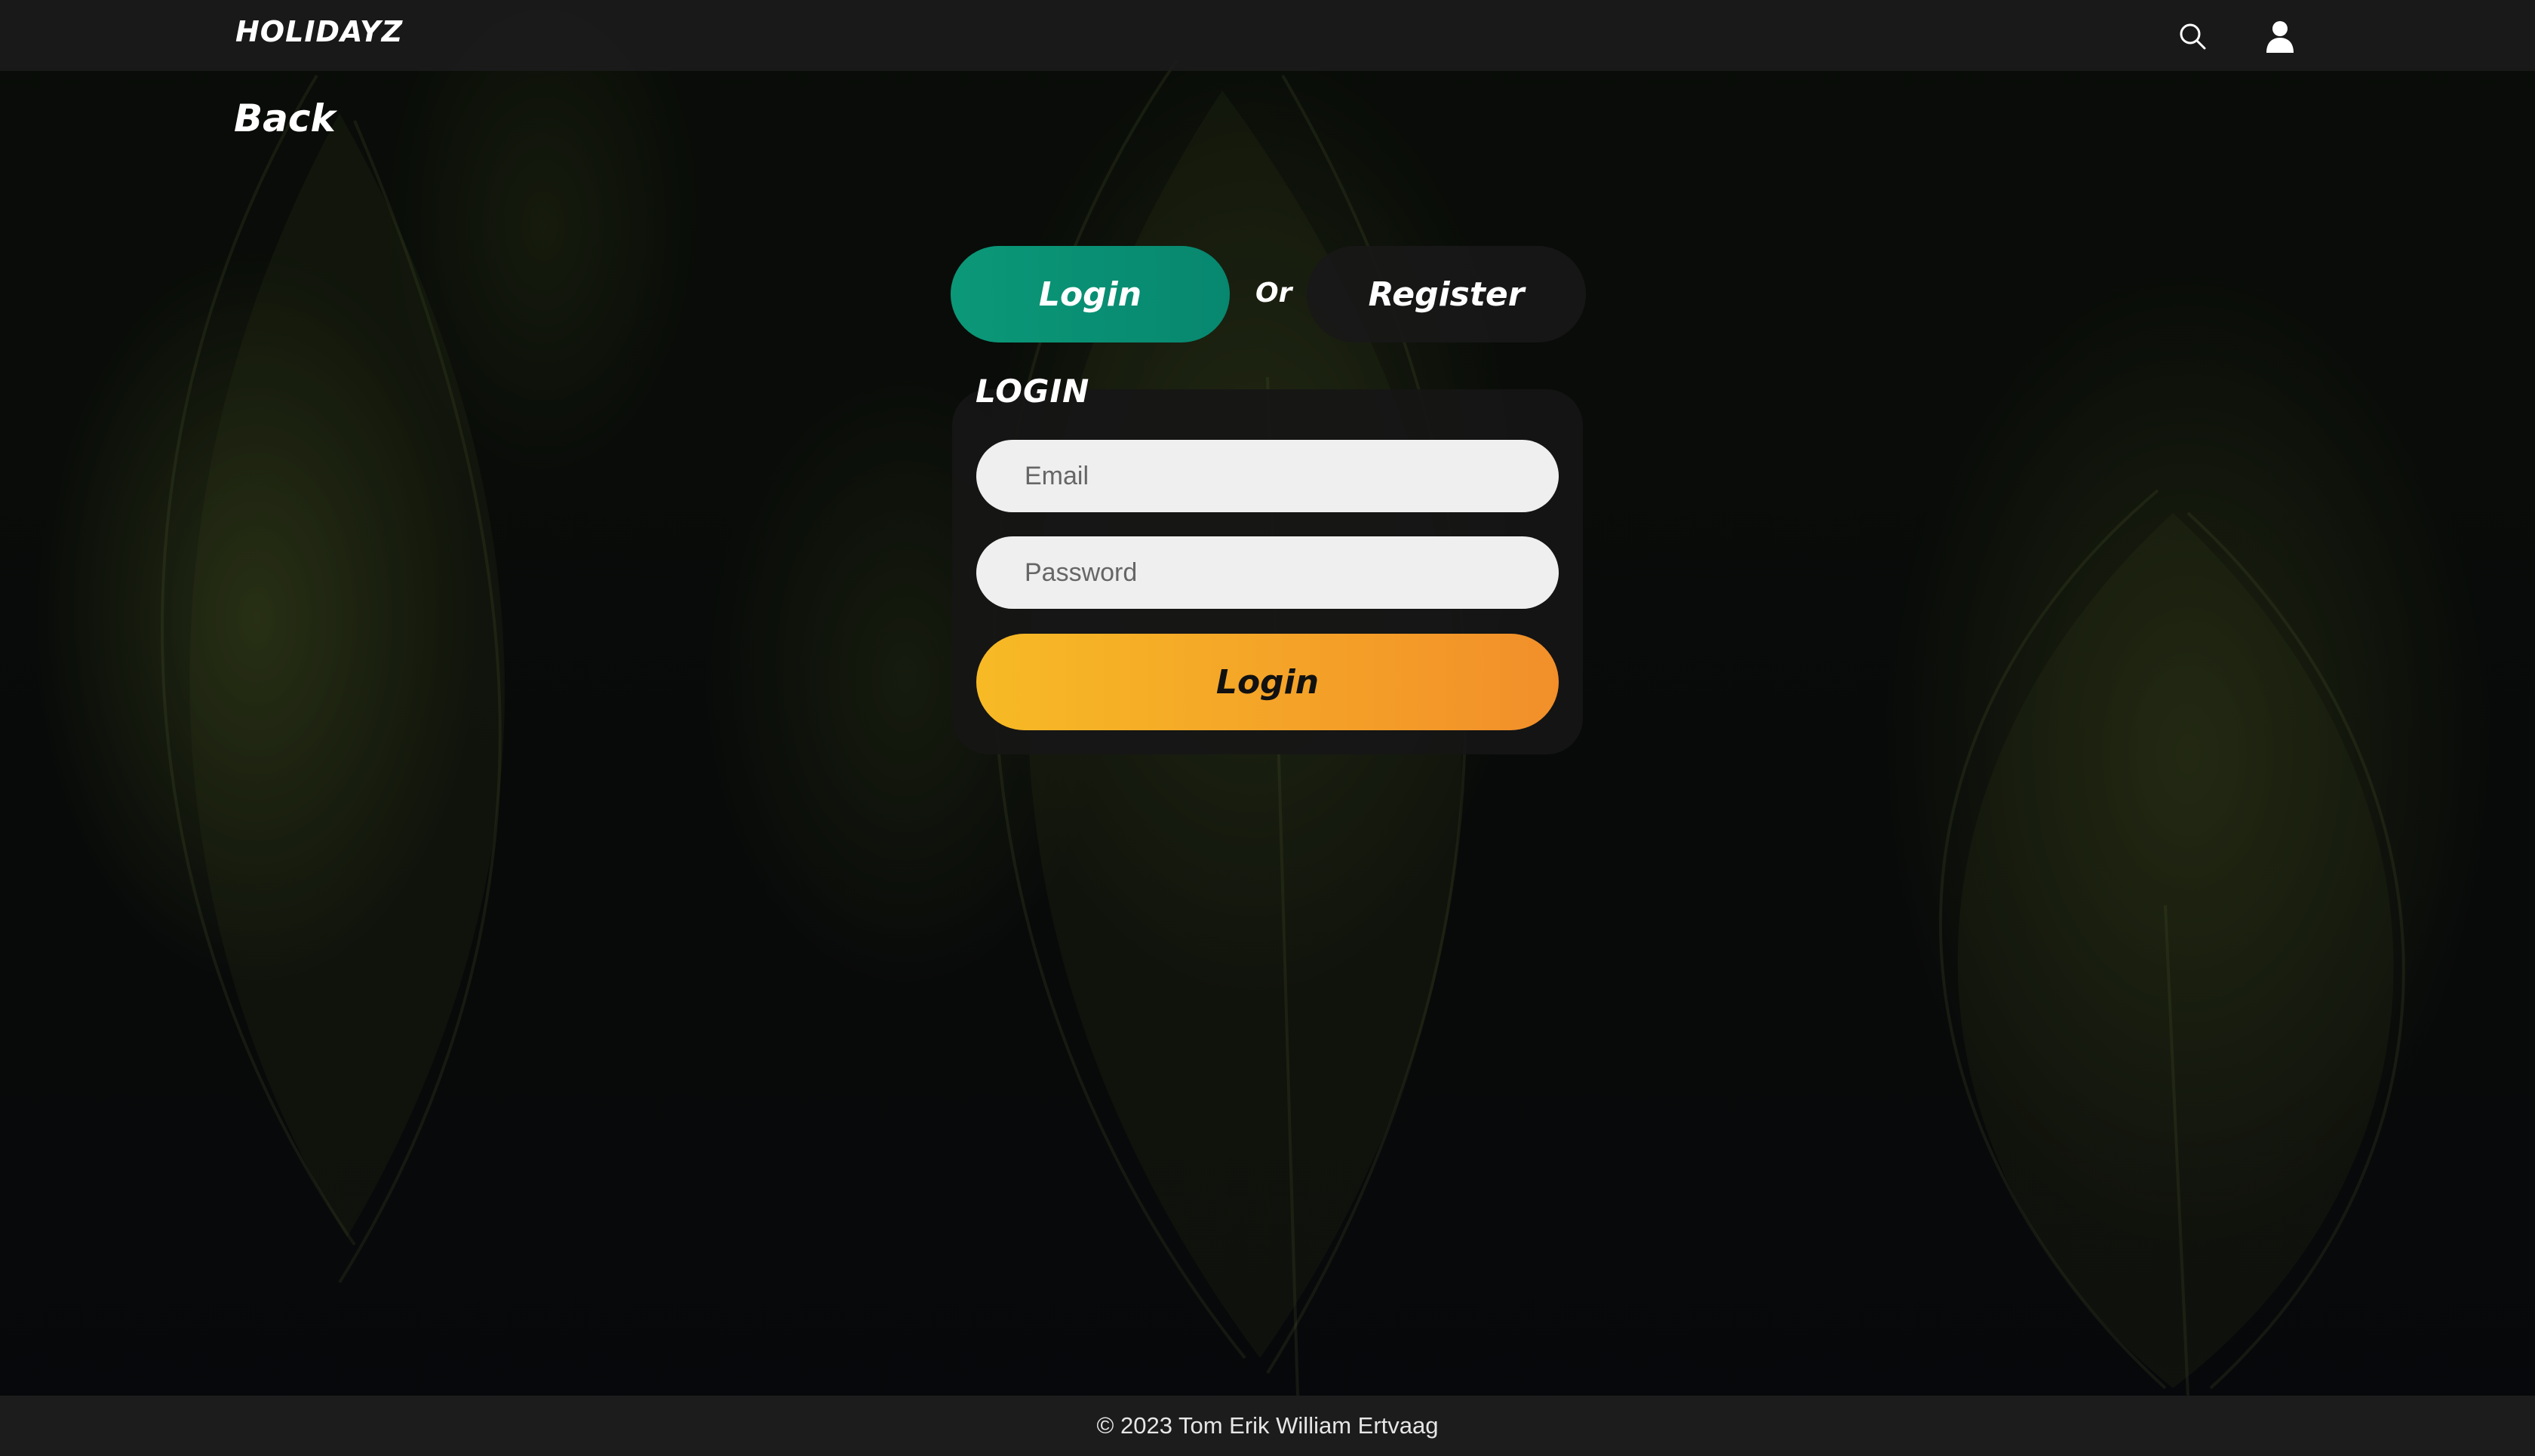 Image resolution: width=2535 pixels, height=1456 pixels. I want to click on copyright-text: © 2023 Tom Erik William Ertvaag, so click(1268, 1425).